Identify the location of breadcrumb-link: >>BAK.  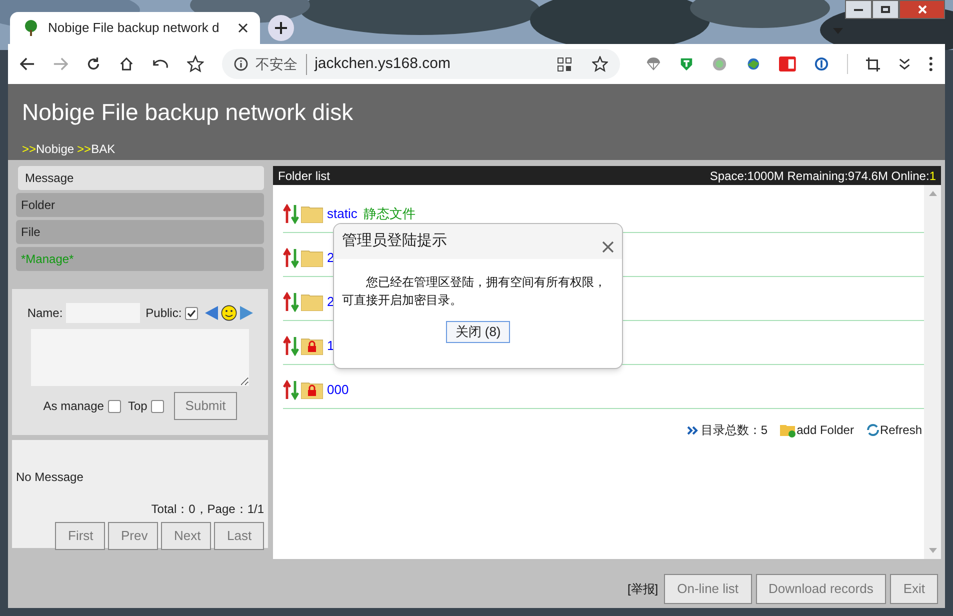
(96, 149).